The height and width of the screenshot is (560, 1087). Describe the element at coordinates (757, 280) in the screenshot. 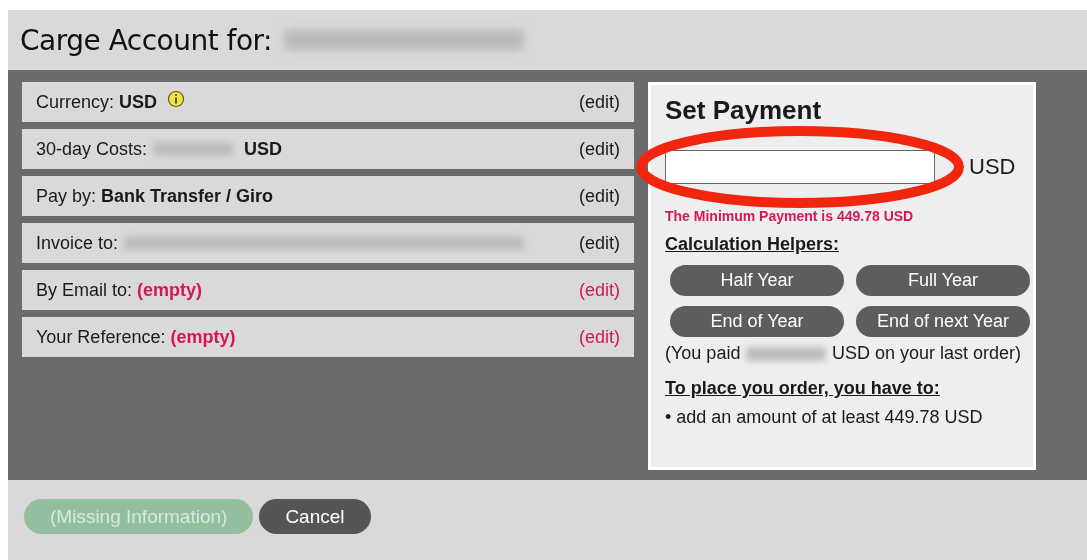

I see `helper-button: Half Year` at that location.